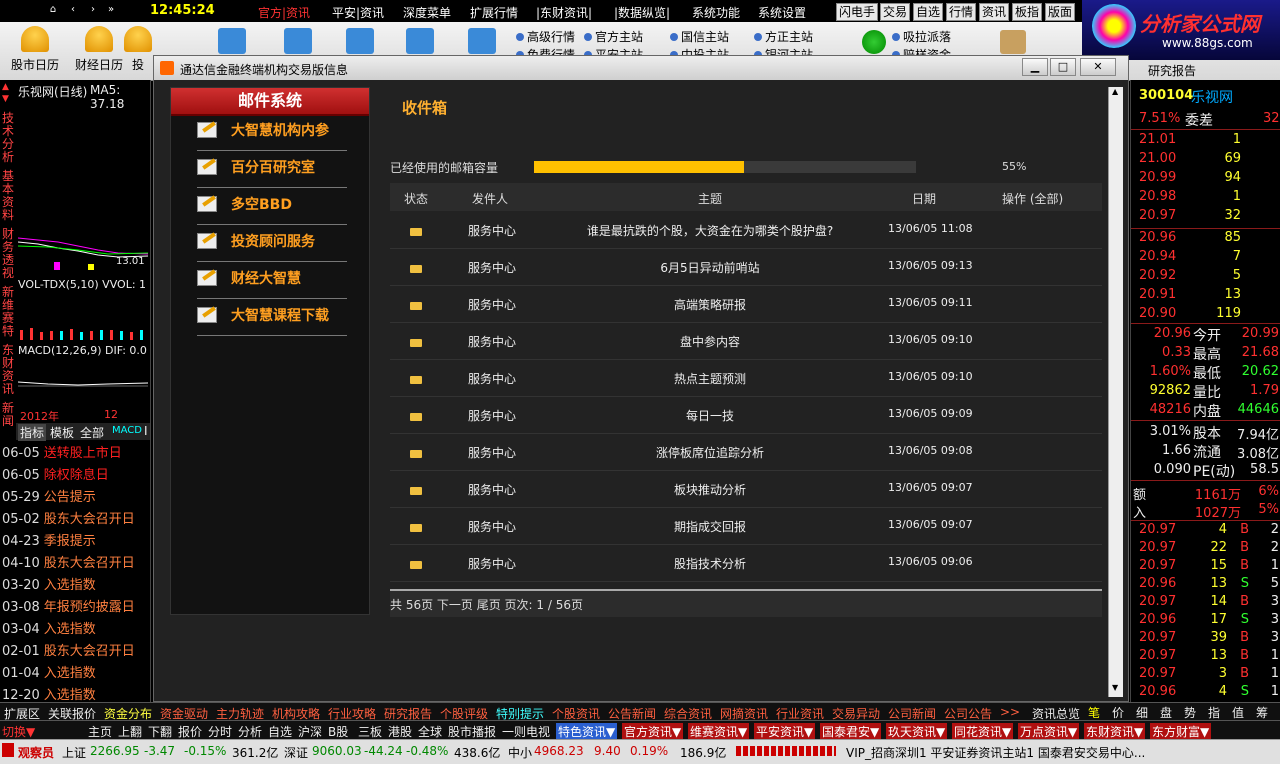  Describe the element at coordinates (486, 604) in the screenshot. I see `pager-text: 共 56页 下一页 尾页 页次: 1 / 56页` at that location.